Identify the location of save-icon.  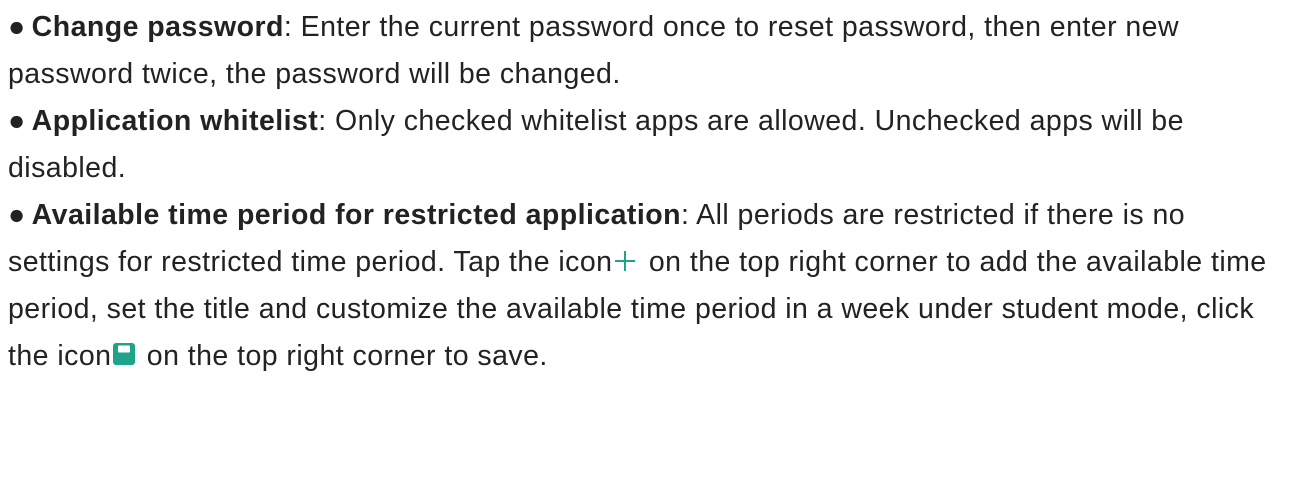
(124, 354).